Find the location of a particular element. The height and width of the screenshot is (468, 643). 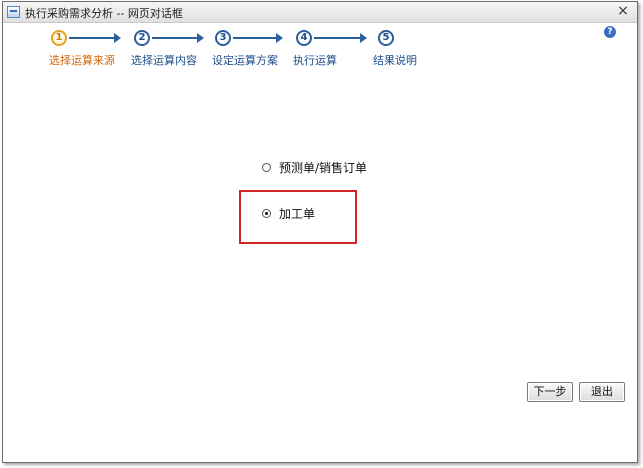

step-4-indicator: 4 is located at coordinates (304, 38).